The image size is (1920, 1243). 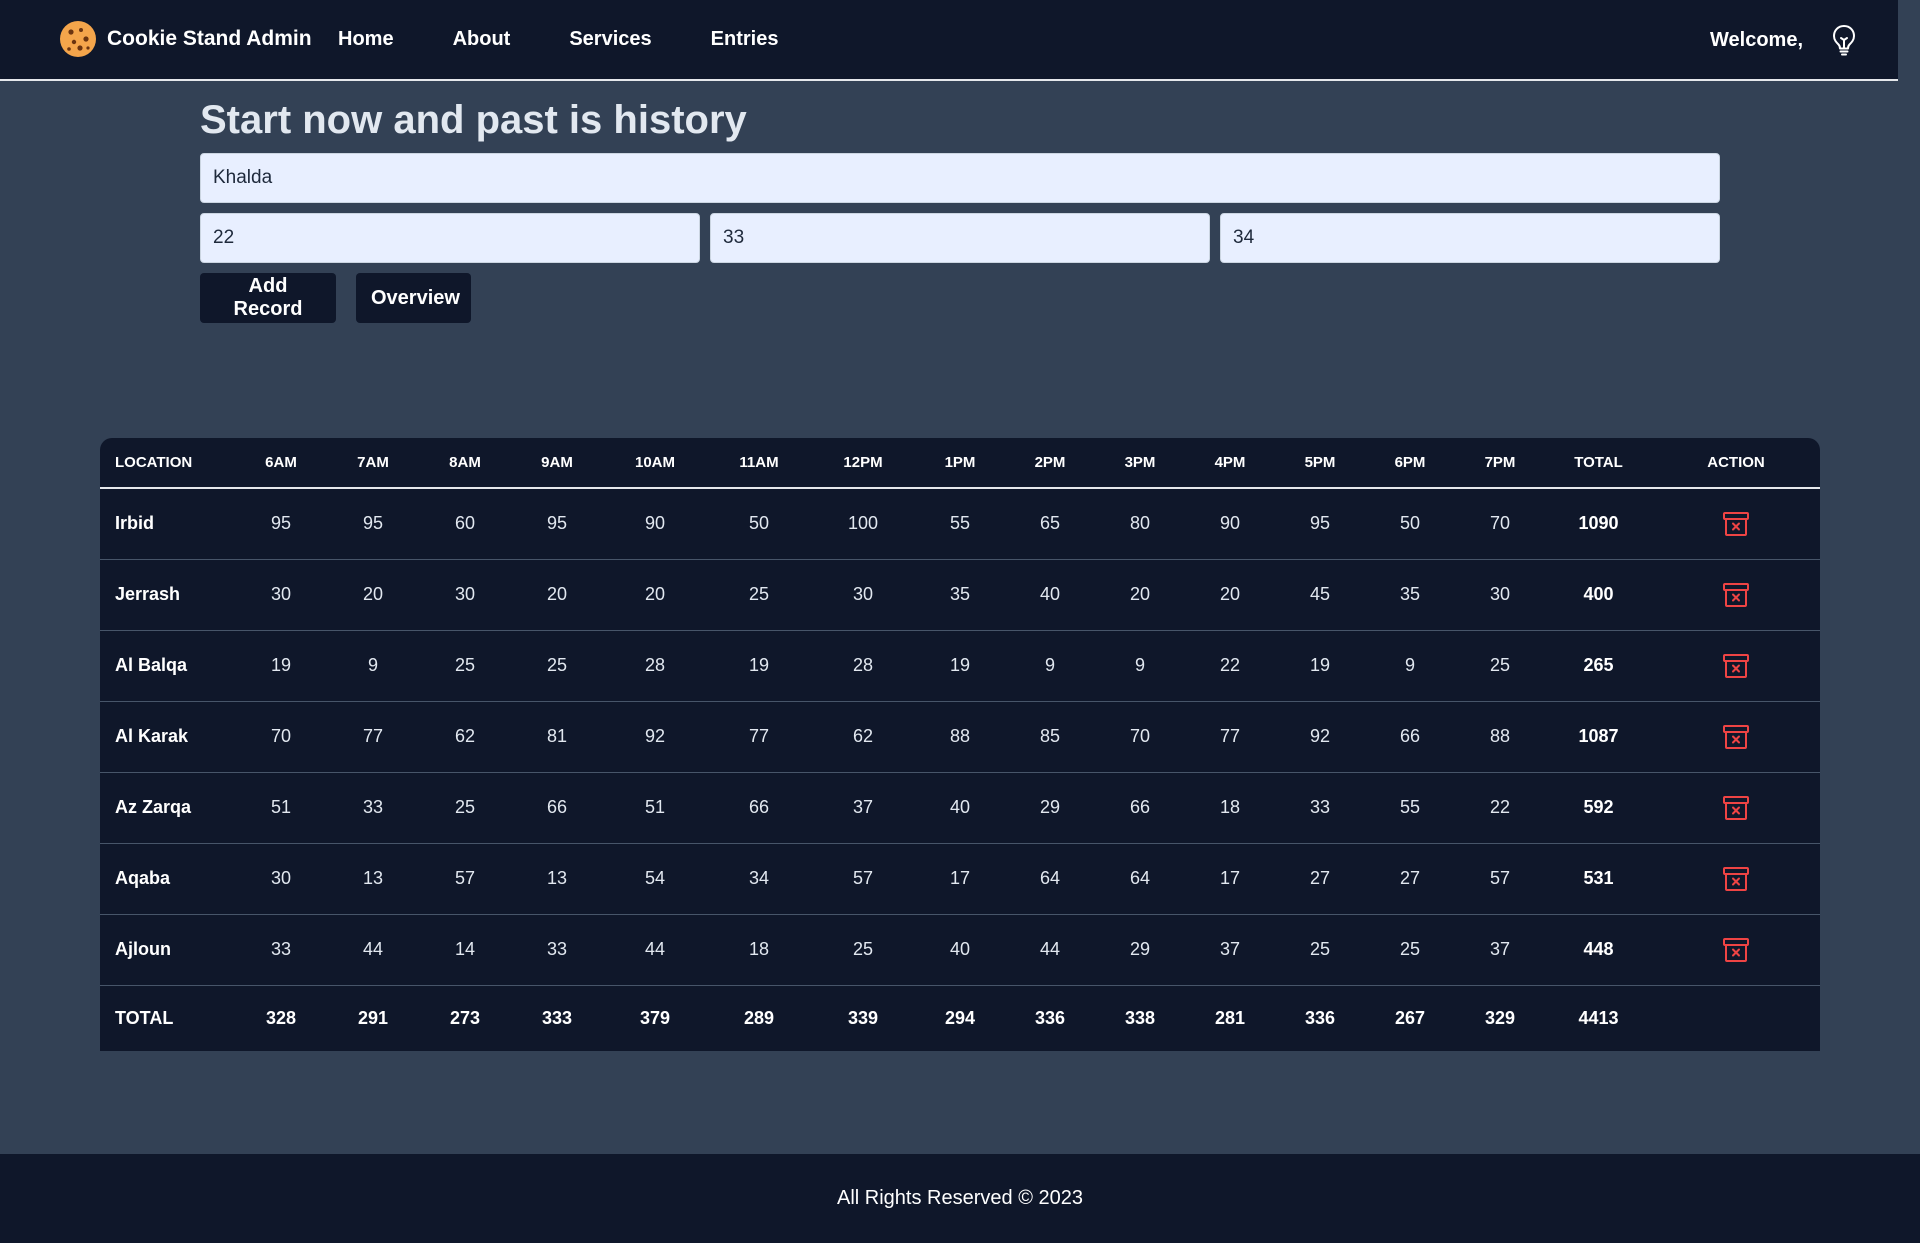 I want to click on hourly-cell: 40, so click(x=960, y=807).